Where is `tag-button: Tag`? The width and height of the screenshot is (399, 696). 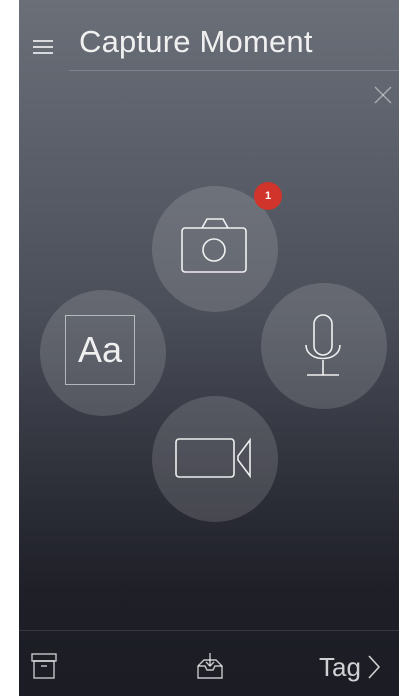
tag-button: Tag is located at coordinates (350, 667).